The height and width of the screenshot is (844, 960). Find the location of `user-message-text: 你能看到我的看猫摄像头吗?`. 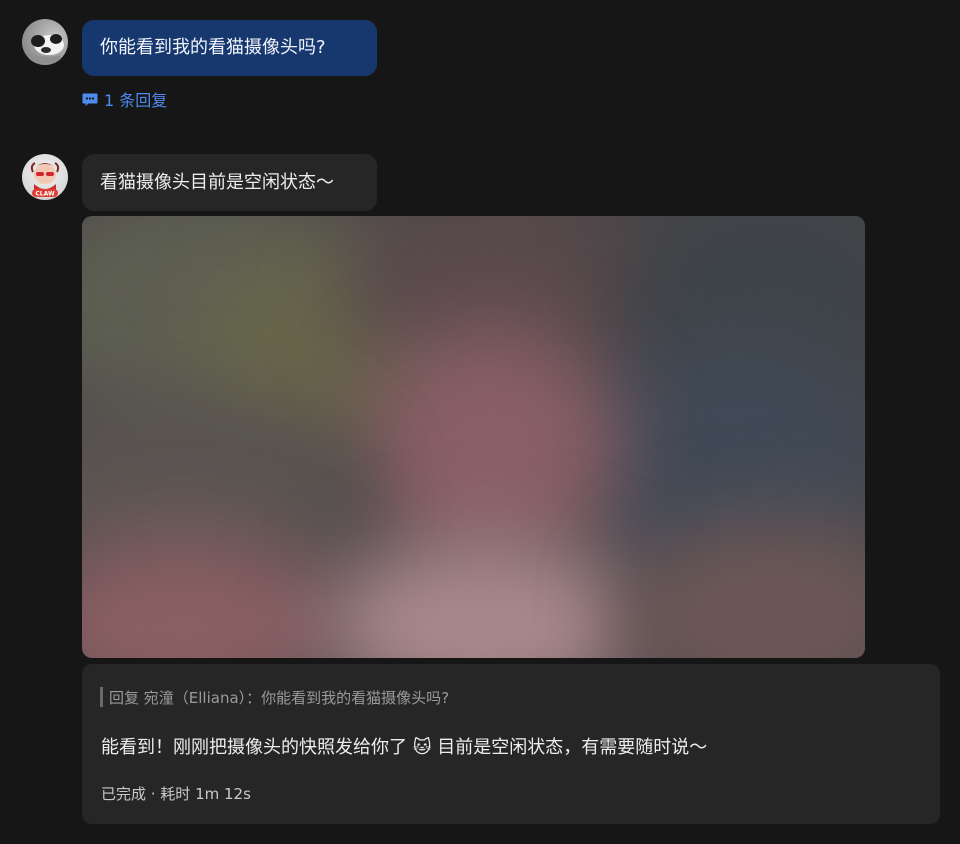

user-message-text: 你能看到我的看猫摄像头吗? is located at coordinates (213, 47).